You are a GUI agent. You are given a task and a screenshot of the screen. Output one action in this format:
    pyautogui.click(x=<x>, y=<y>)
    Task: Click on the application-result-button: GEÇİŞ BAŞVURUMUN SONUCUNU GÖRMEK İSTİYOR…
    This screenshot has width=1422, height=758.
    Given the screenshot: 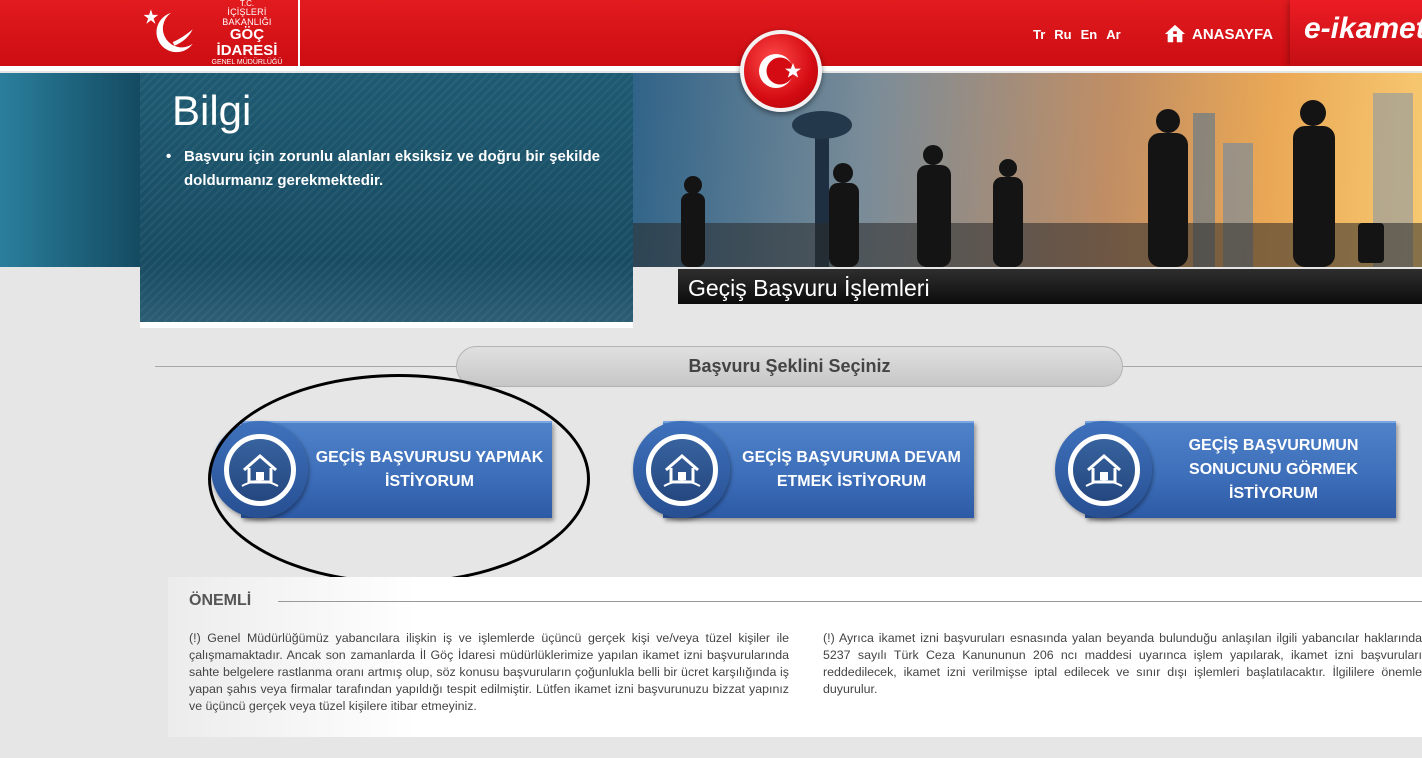 What is the action you would take?
    pyautogui.click(x=1225, y=469)
    